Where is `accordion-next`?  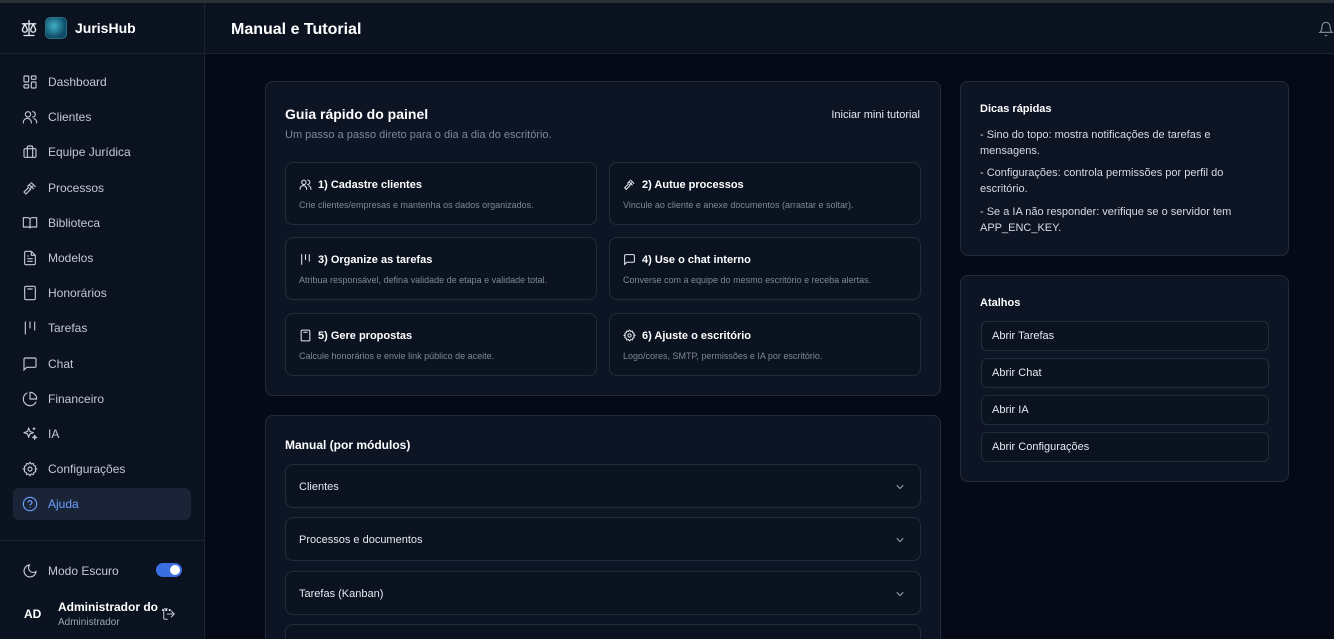
accordion-next is located at coordinates (603, 631).